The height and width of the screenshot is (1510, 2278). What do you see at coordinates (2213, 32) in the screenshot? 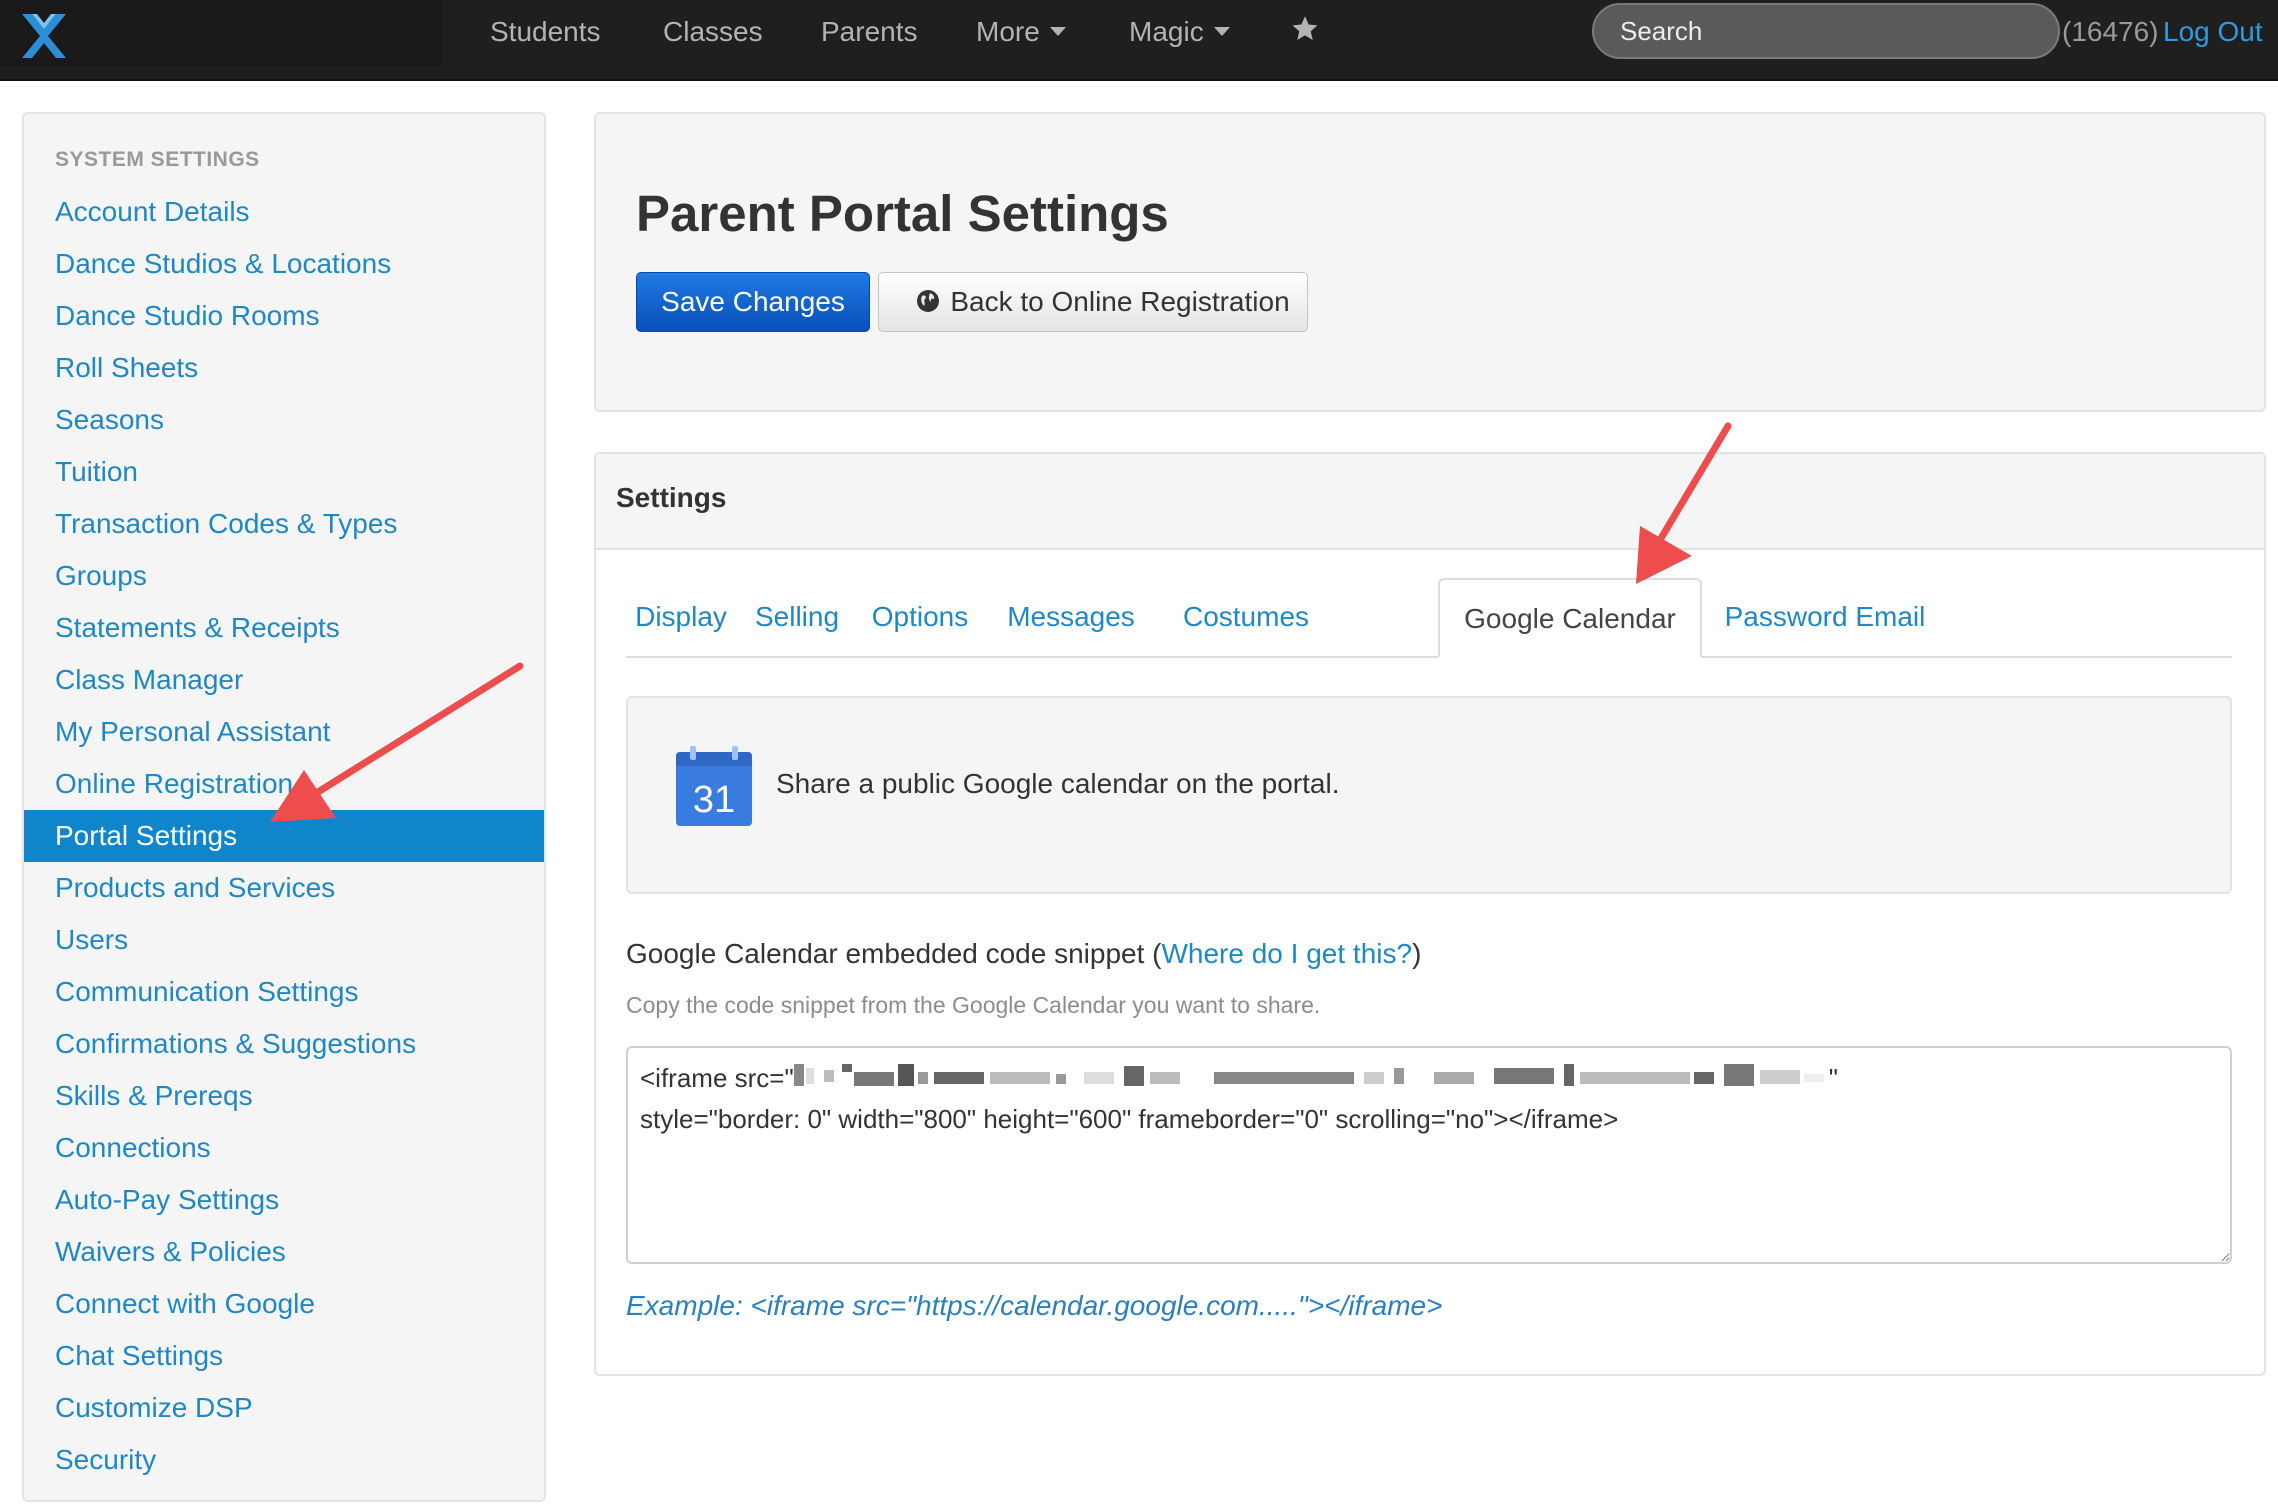
I see `logout-link: Log Out` at bounding box center [2213, 32].